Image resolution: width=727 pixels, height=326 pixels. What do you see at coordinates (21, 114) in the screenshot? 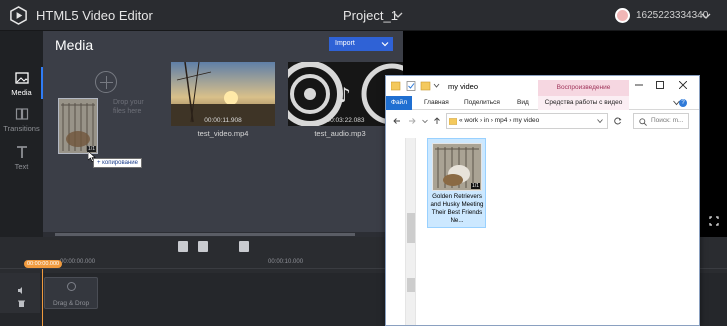
I see `transitions-icon` at bounding box center [21, 114].